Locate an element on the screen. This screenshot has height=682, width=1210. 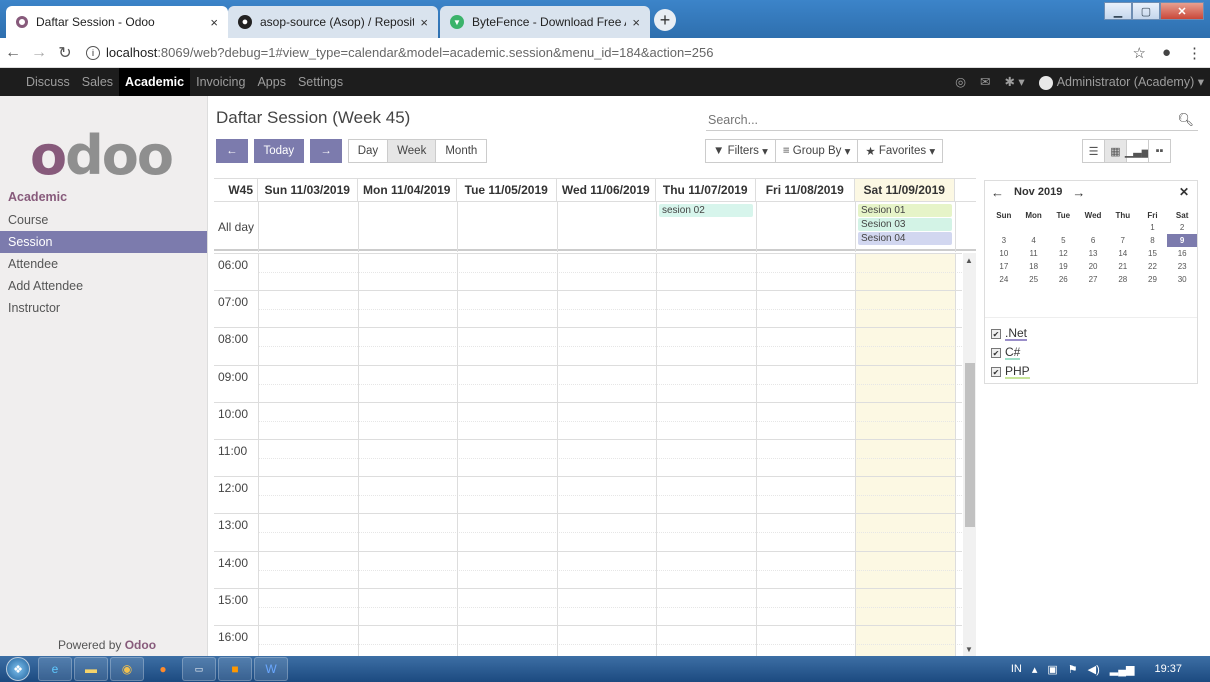
today-button: Today is located at coordinates (279, 151).